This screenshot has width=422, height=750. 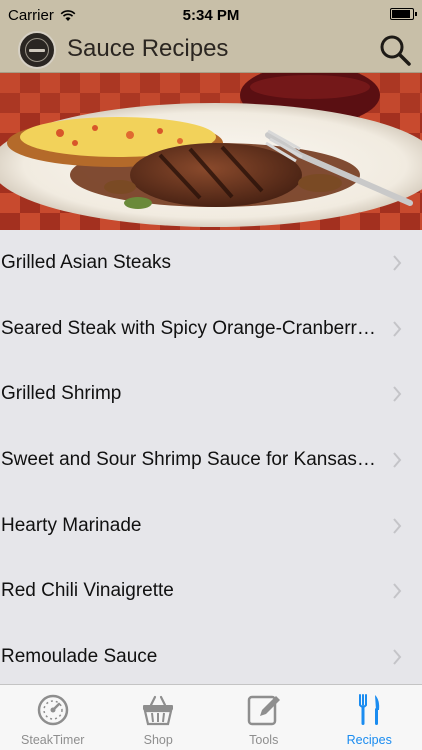 I want to click on search-icon, so click(x=395, y=50).